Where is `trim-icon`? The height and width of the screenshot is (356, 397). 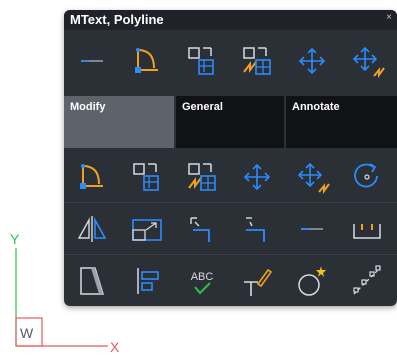 trim-icon is located at coordinates (199, 229).